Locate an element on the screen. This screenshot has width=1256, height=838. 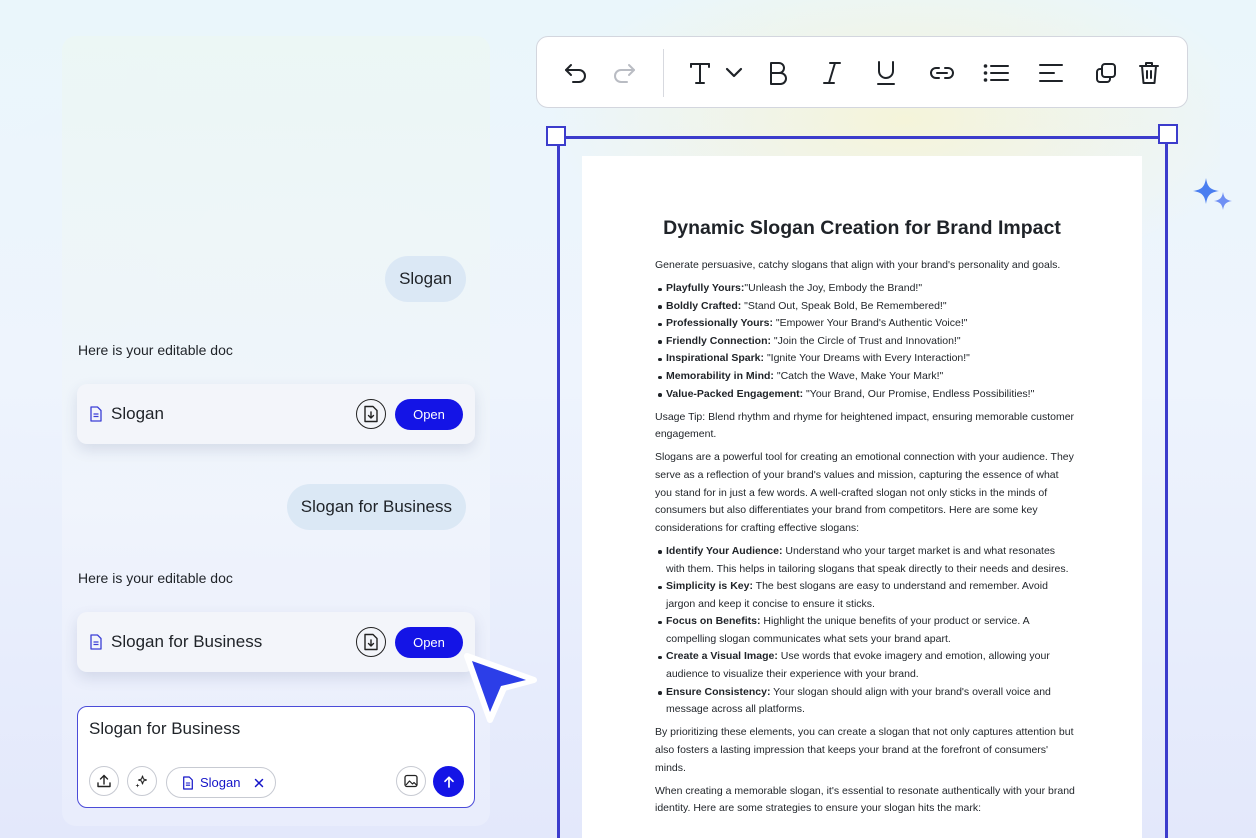
text-style-dropdown is located at coordinates (734, 73).